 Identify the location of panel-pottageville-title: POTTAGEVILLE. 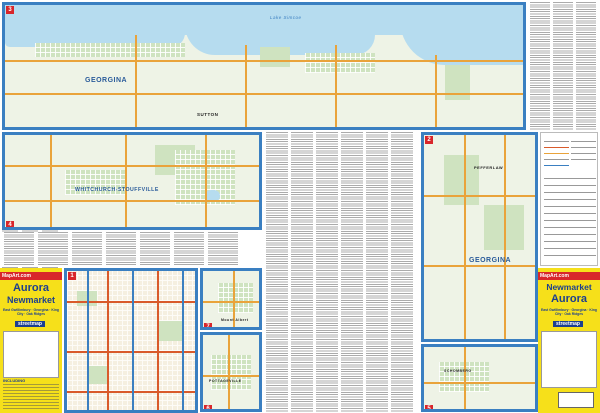
(225, 381).